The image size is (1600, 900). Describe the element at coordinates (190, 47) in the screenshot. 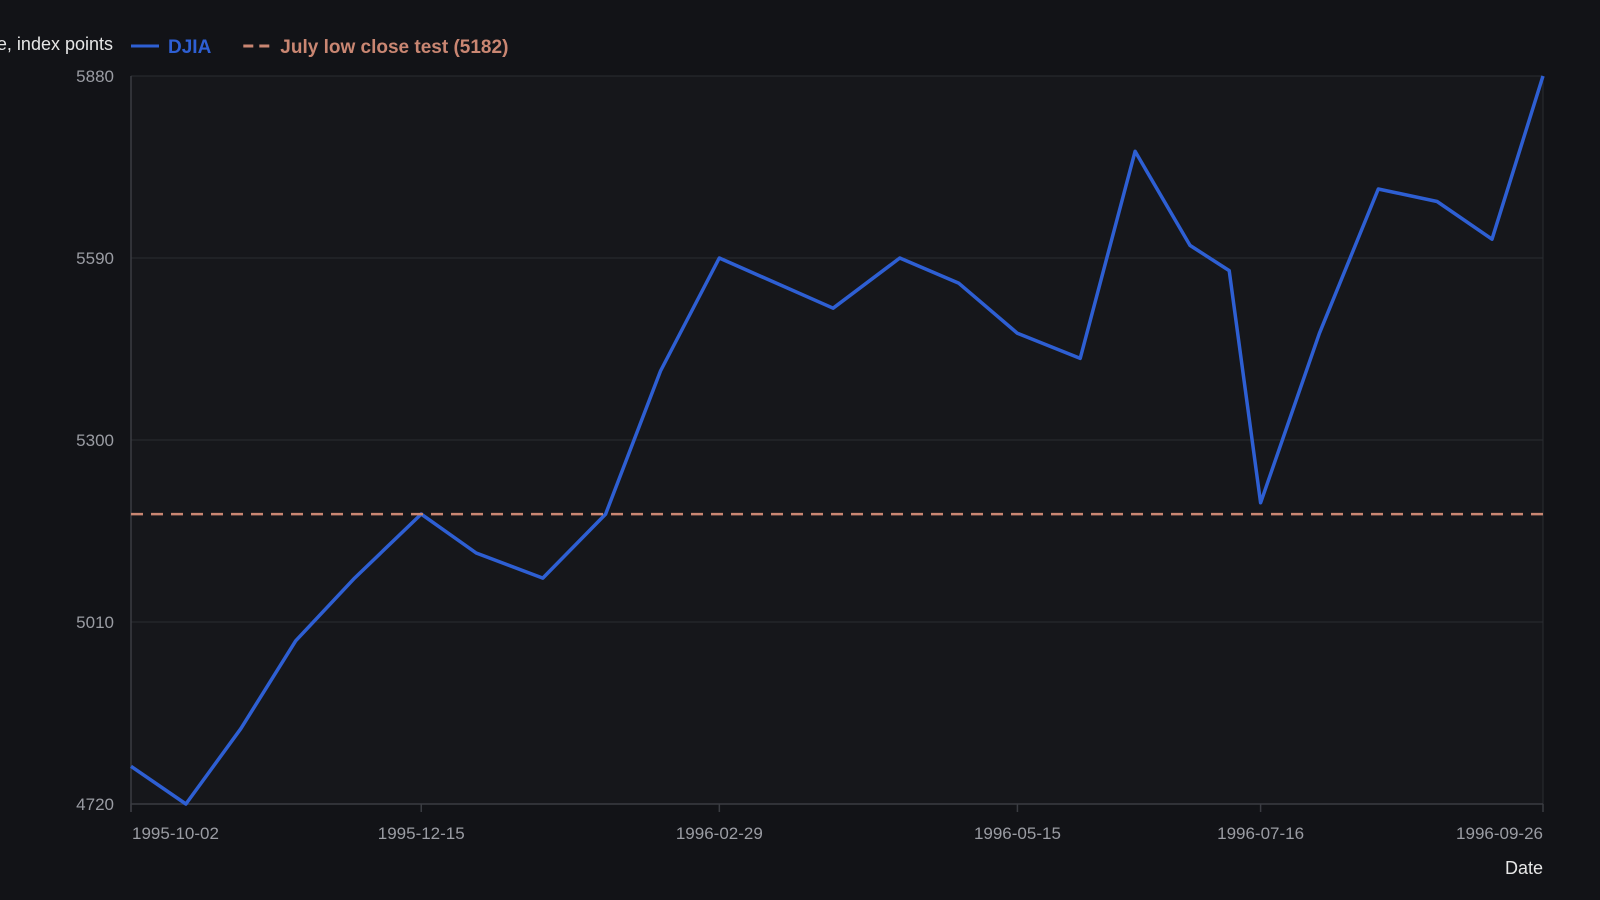

I see `legend-label-0: DJIA` at that location.